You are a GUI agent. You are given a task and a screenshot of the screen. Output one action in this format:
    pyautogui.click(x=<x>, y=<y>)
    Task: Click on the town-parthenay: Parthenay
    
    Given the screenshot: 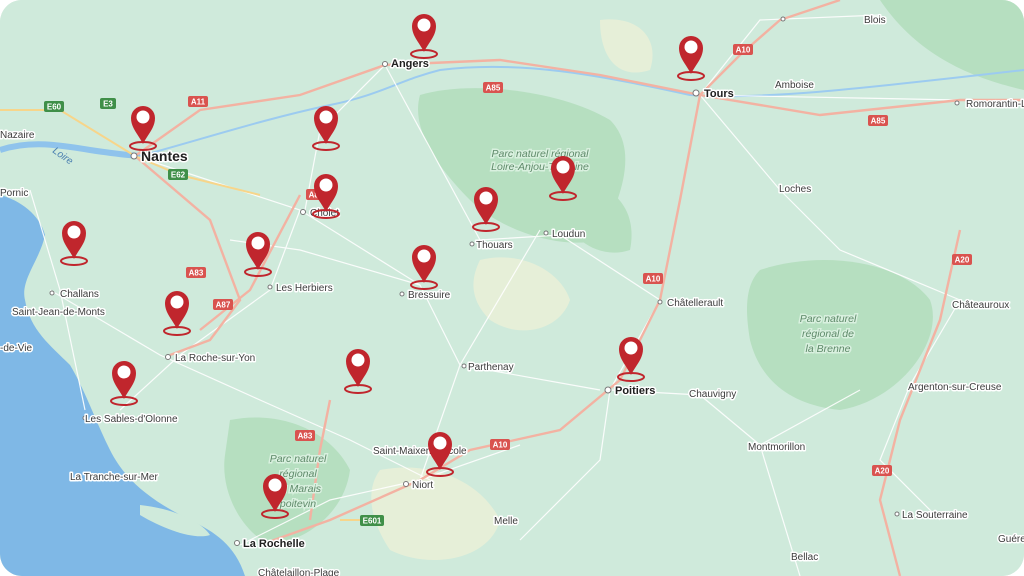 What is the action you would take?
    pyautogui.click(x=491, y=367)
    